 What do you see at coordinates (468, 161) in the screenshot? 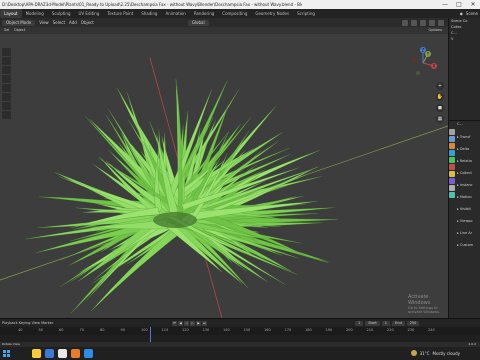
I see `properties-section: ▸ Relatio` at bounding box center [468, 161].